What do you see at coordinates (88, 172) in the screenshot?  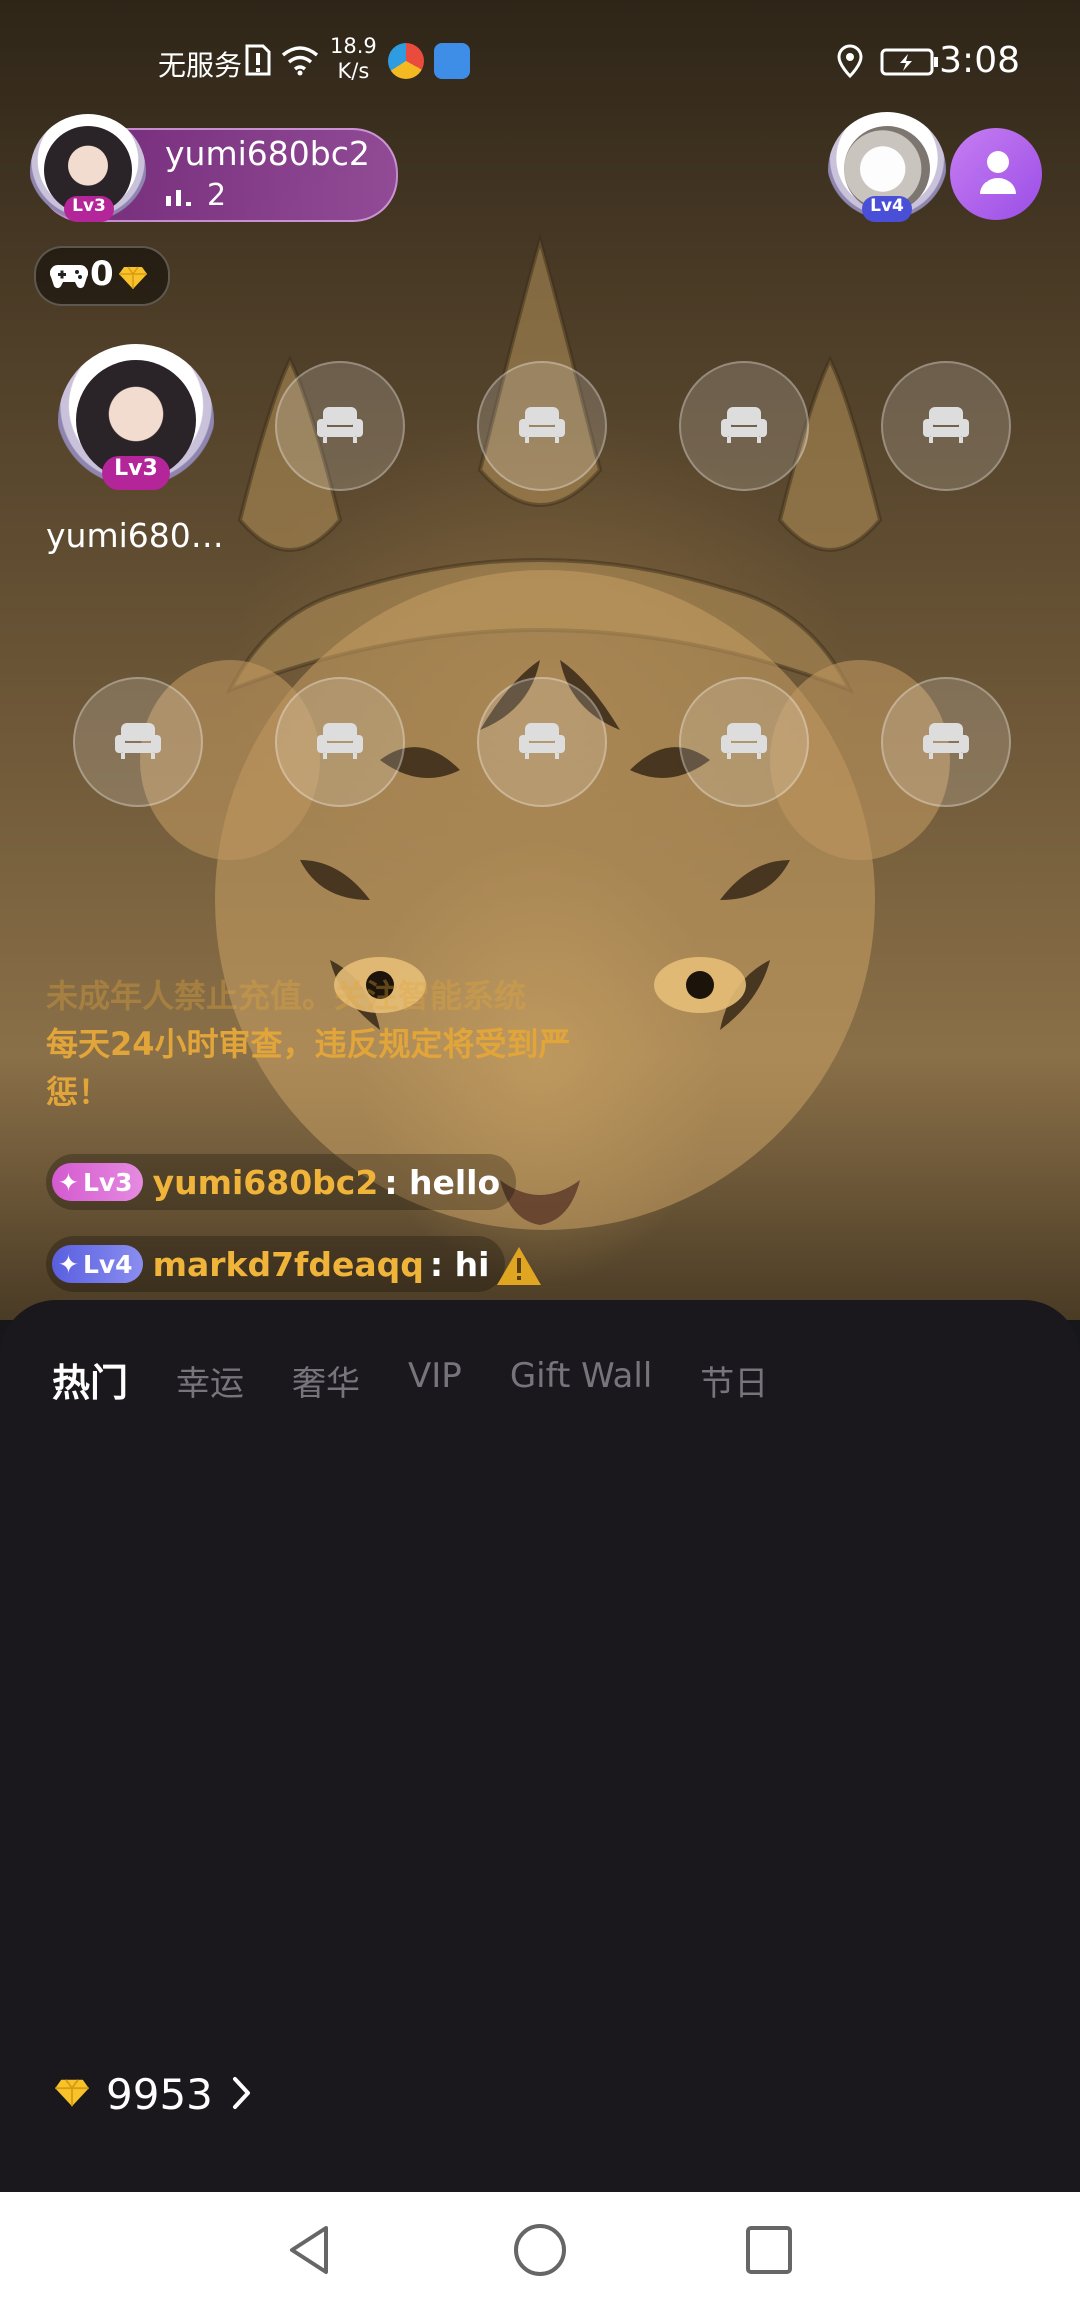 I see `host-avatar: Lv3` at bounding box center [88, 172].